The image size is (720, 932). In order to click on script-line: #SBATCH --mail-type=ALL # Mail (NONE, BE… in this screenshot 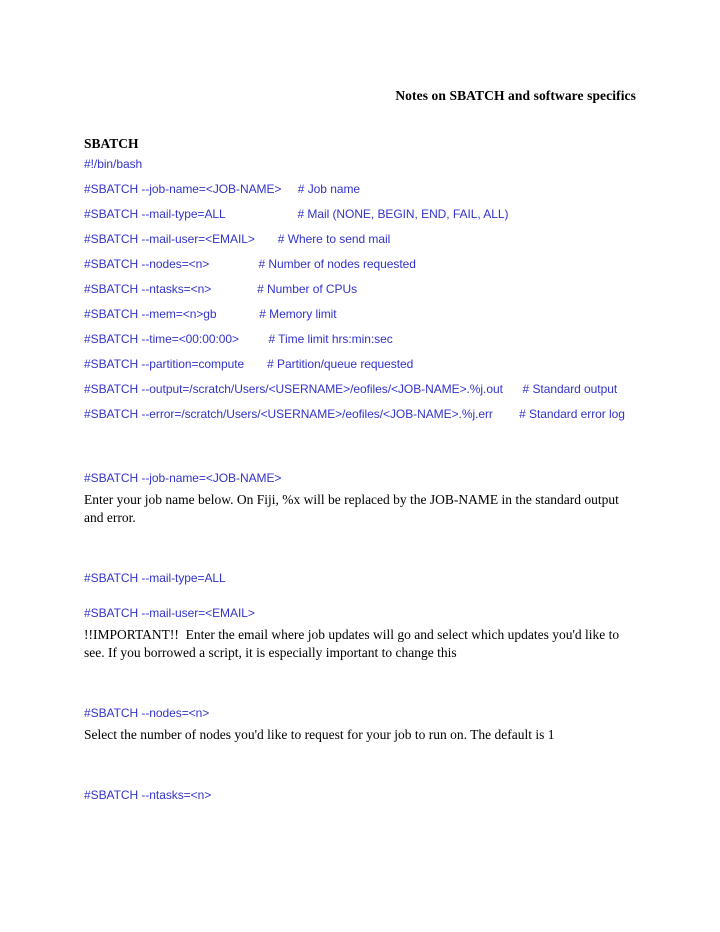, I will do `click(296, 214)`.